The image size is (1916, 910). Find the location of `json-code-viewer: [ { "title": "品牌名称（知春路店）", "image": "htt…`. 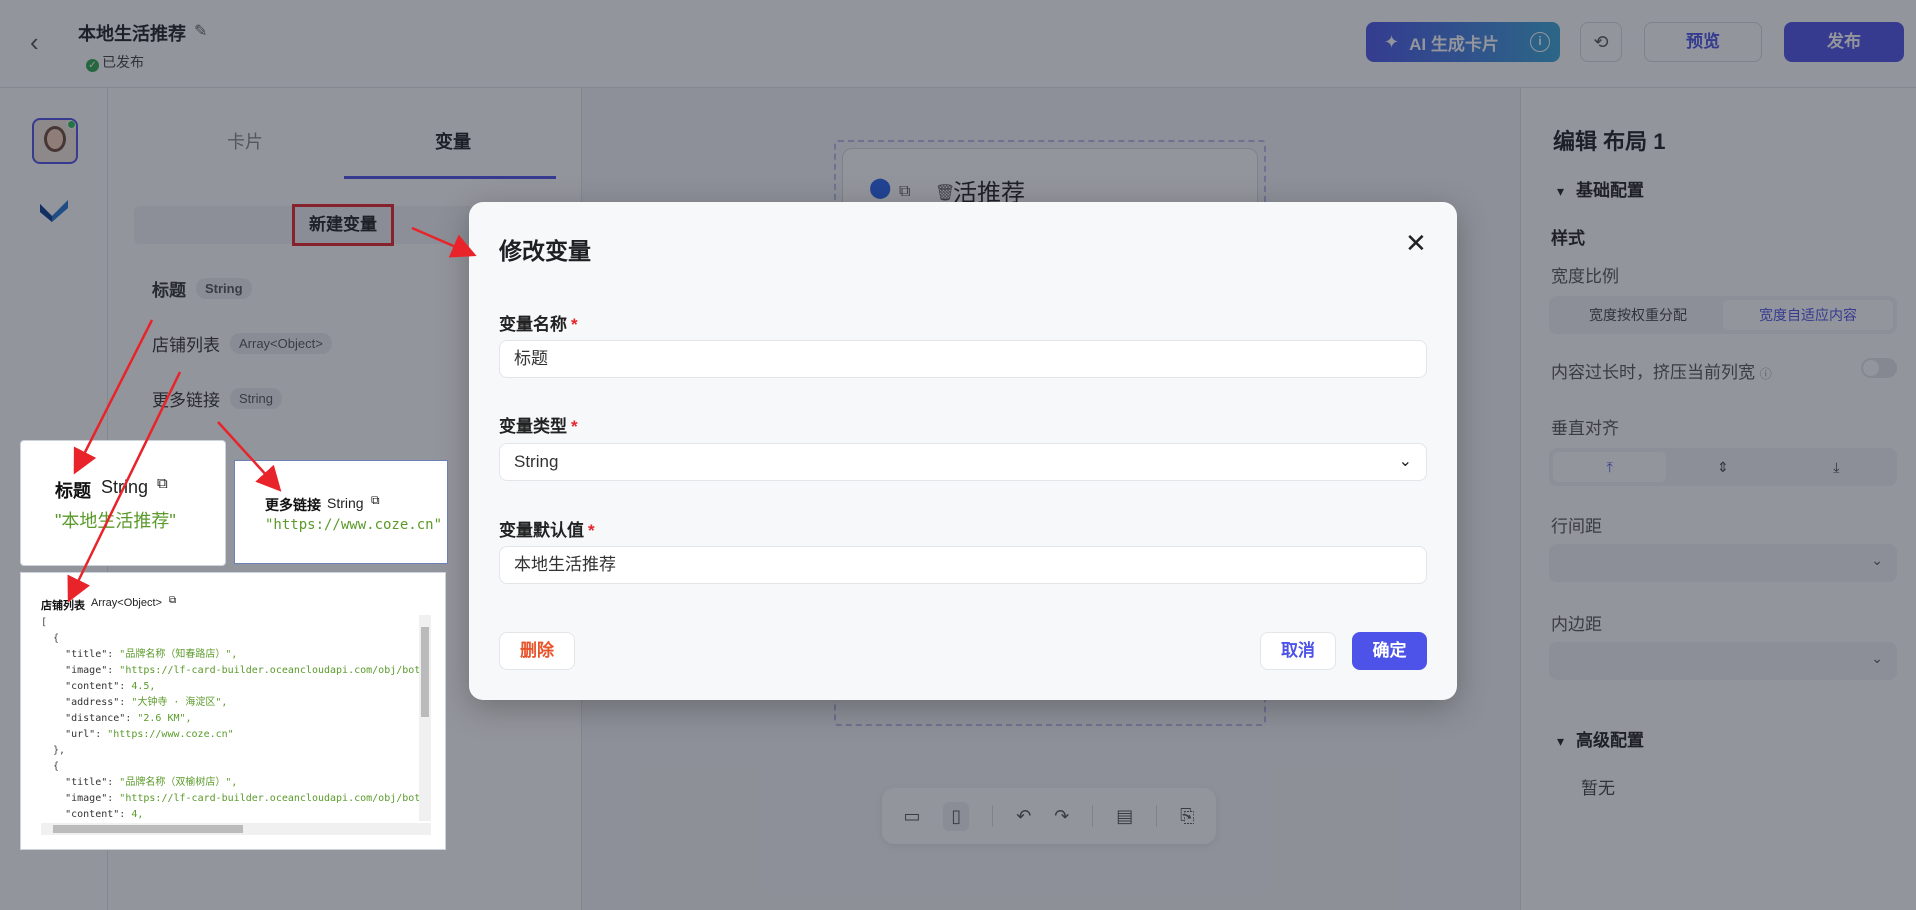

json-code-viewer: [ { "title": "品牌名称（知春路店）", "image": "htt… is located at coordinates (237, 723).